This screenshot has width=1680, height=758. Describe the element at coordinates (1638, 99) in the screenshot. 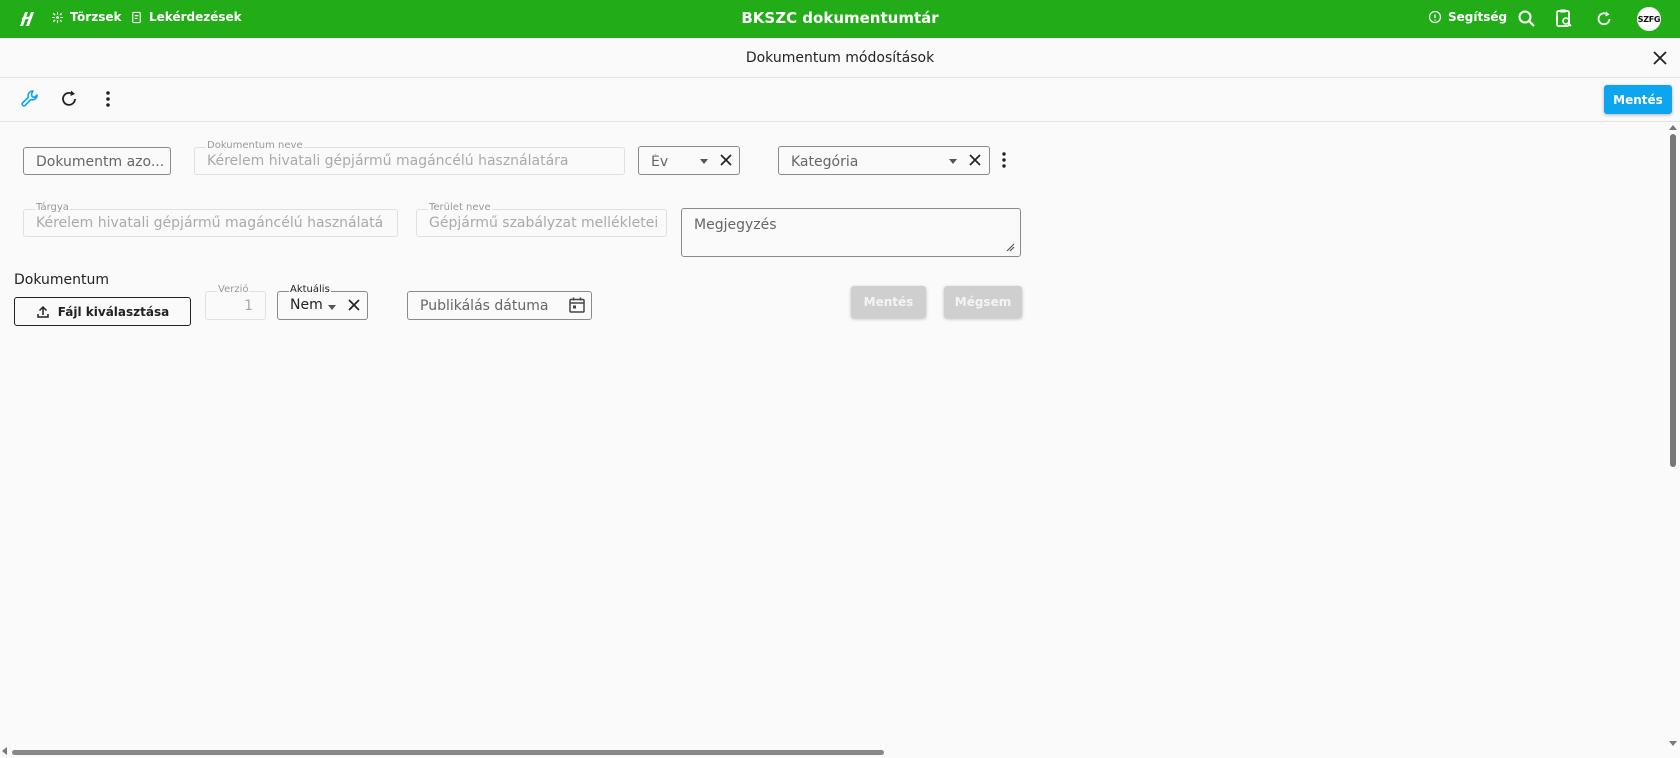

I see `save-button: Mentés` at that location.